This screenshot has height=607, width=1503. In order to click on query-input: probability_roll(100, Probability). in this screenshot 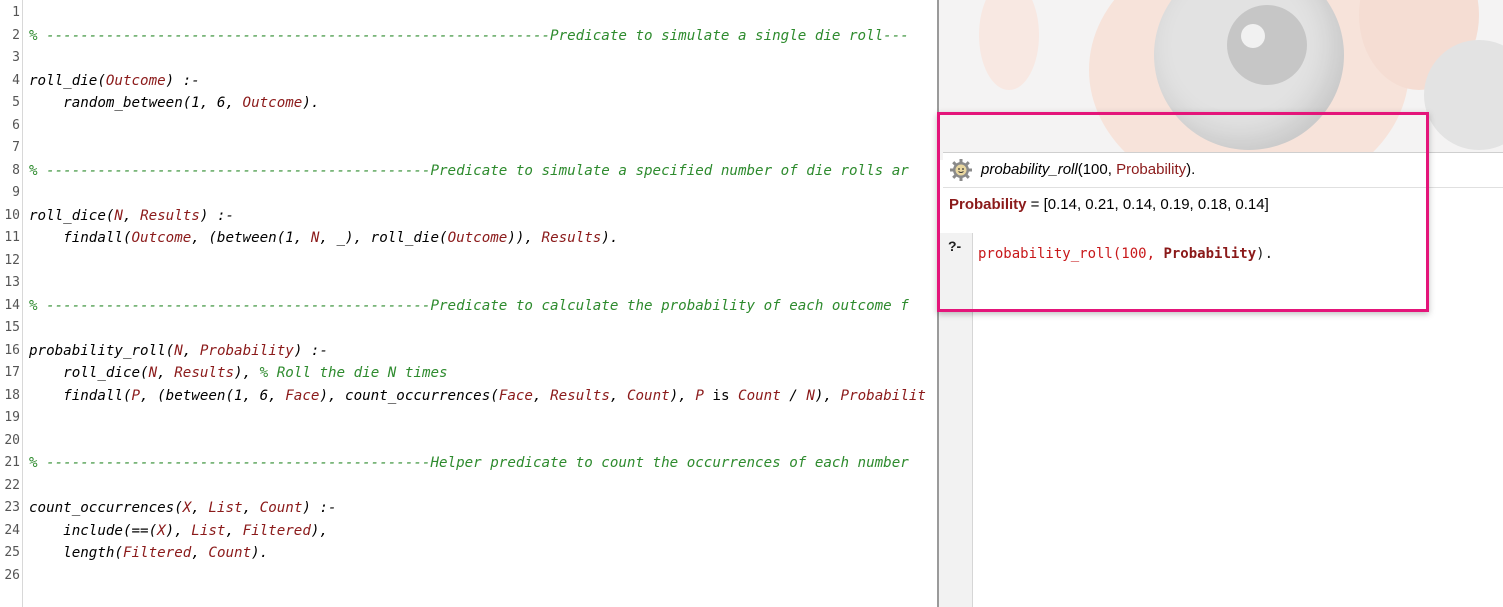, I will do `click(1125, 254)`.